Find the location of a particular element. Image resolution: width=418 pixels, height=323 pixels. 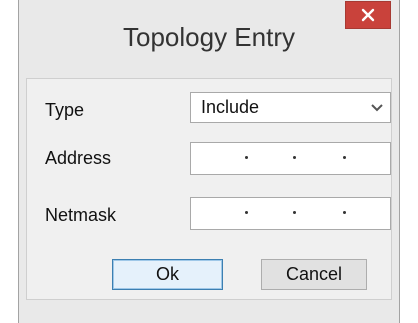

dialog-title: Topology Entry is located at coordinates (209, 37).